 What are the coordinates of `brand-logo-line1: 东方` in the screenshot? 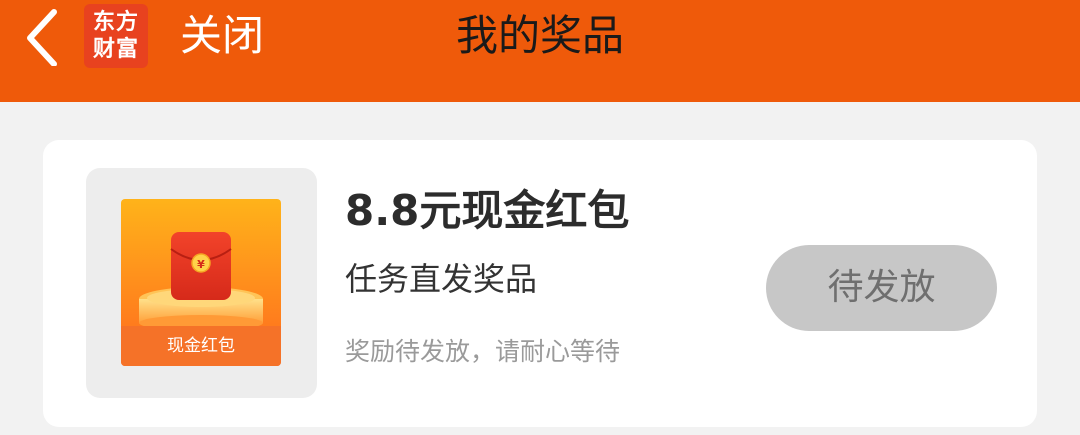 It's located at (115, 22).